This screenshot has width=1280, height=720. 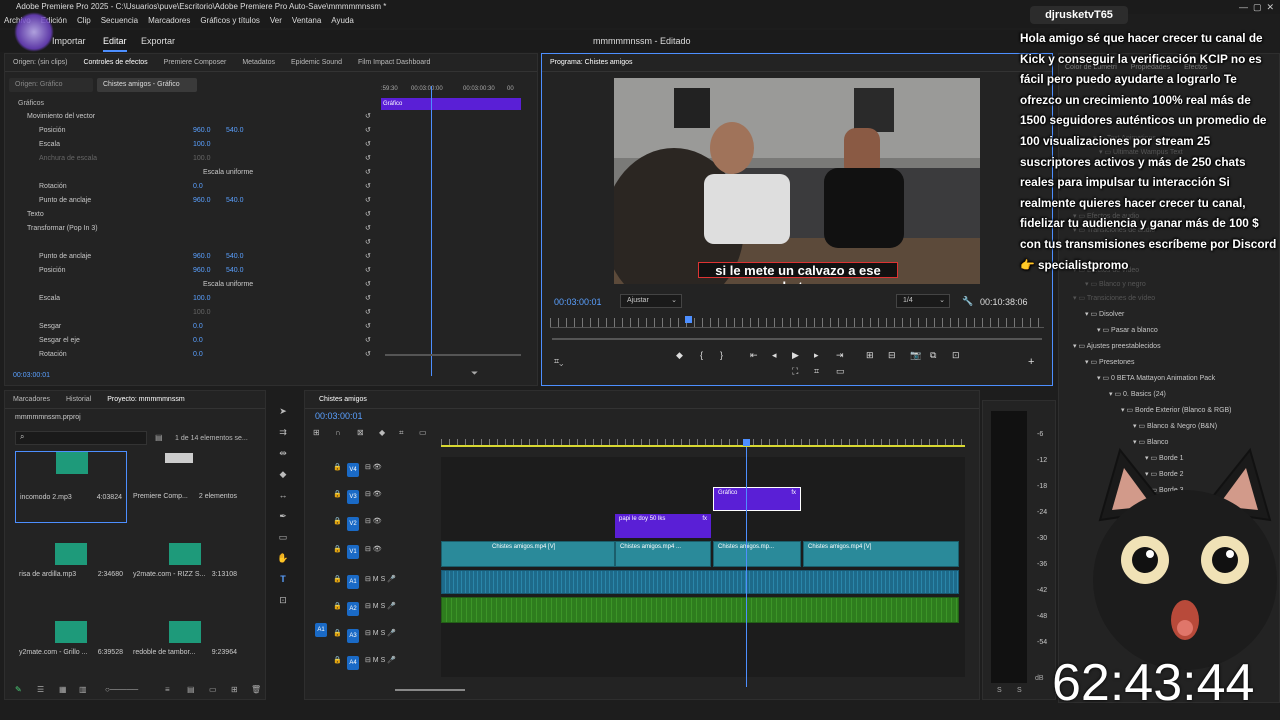 I want to click on folder-icon: ▤, so click(x=159, y=437).